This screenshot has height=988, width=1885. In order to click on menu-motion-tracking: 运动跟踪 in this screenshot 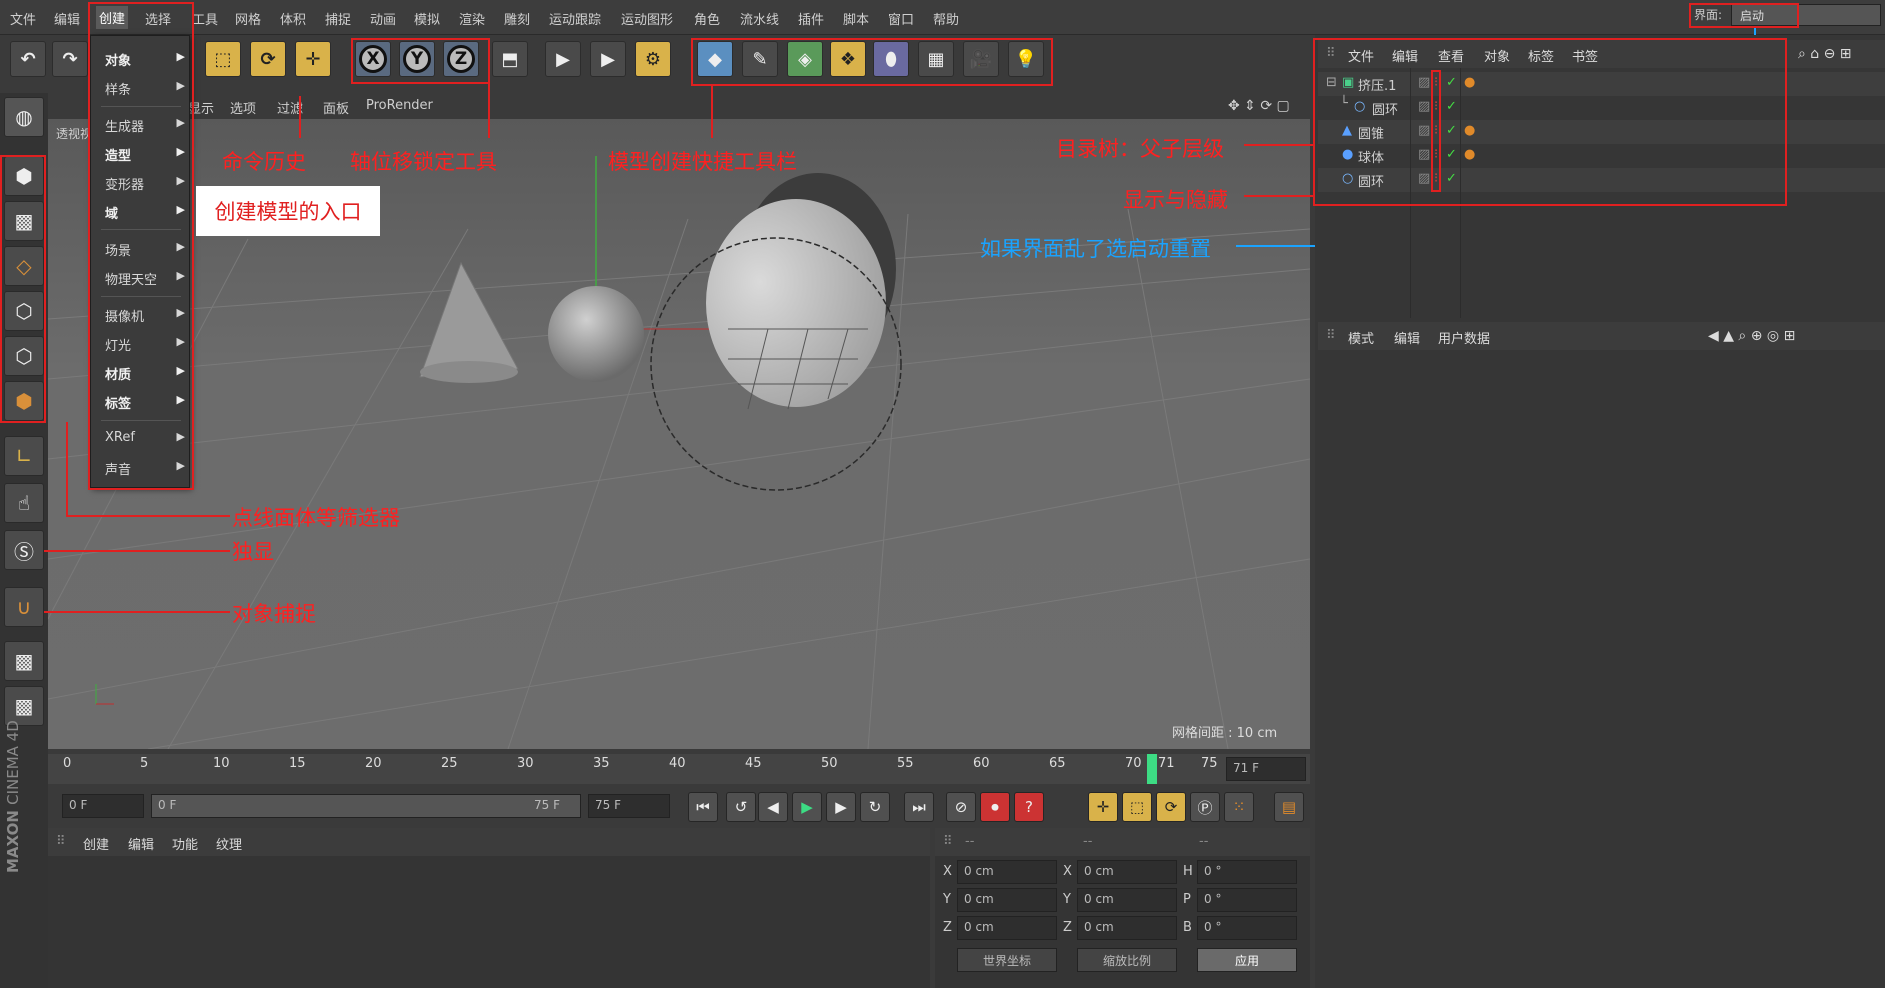, I will do `click(575, 18)`.